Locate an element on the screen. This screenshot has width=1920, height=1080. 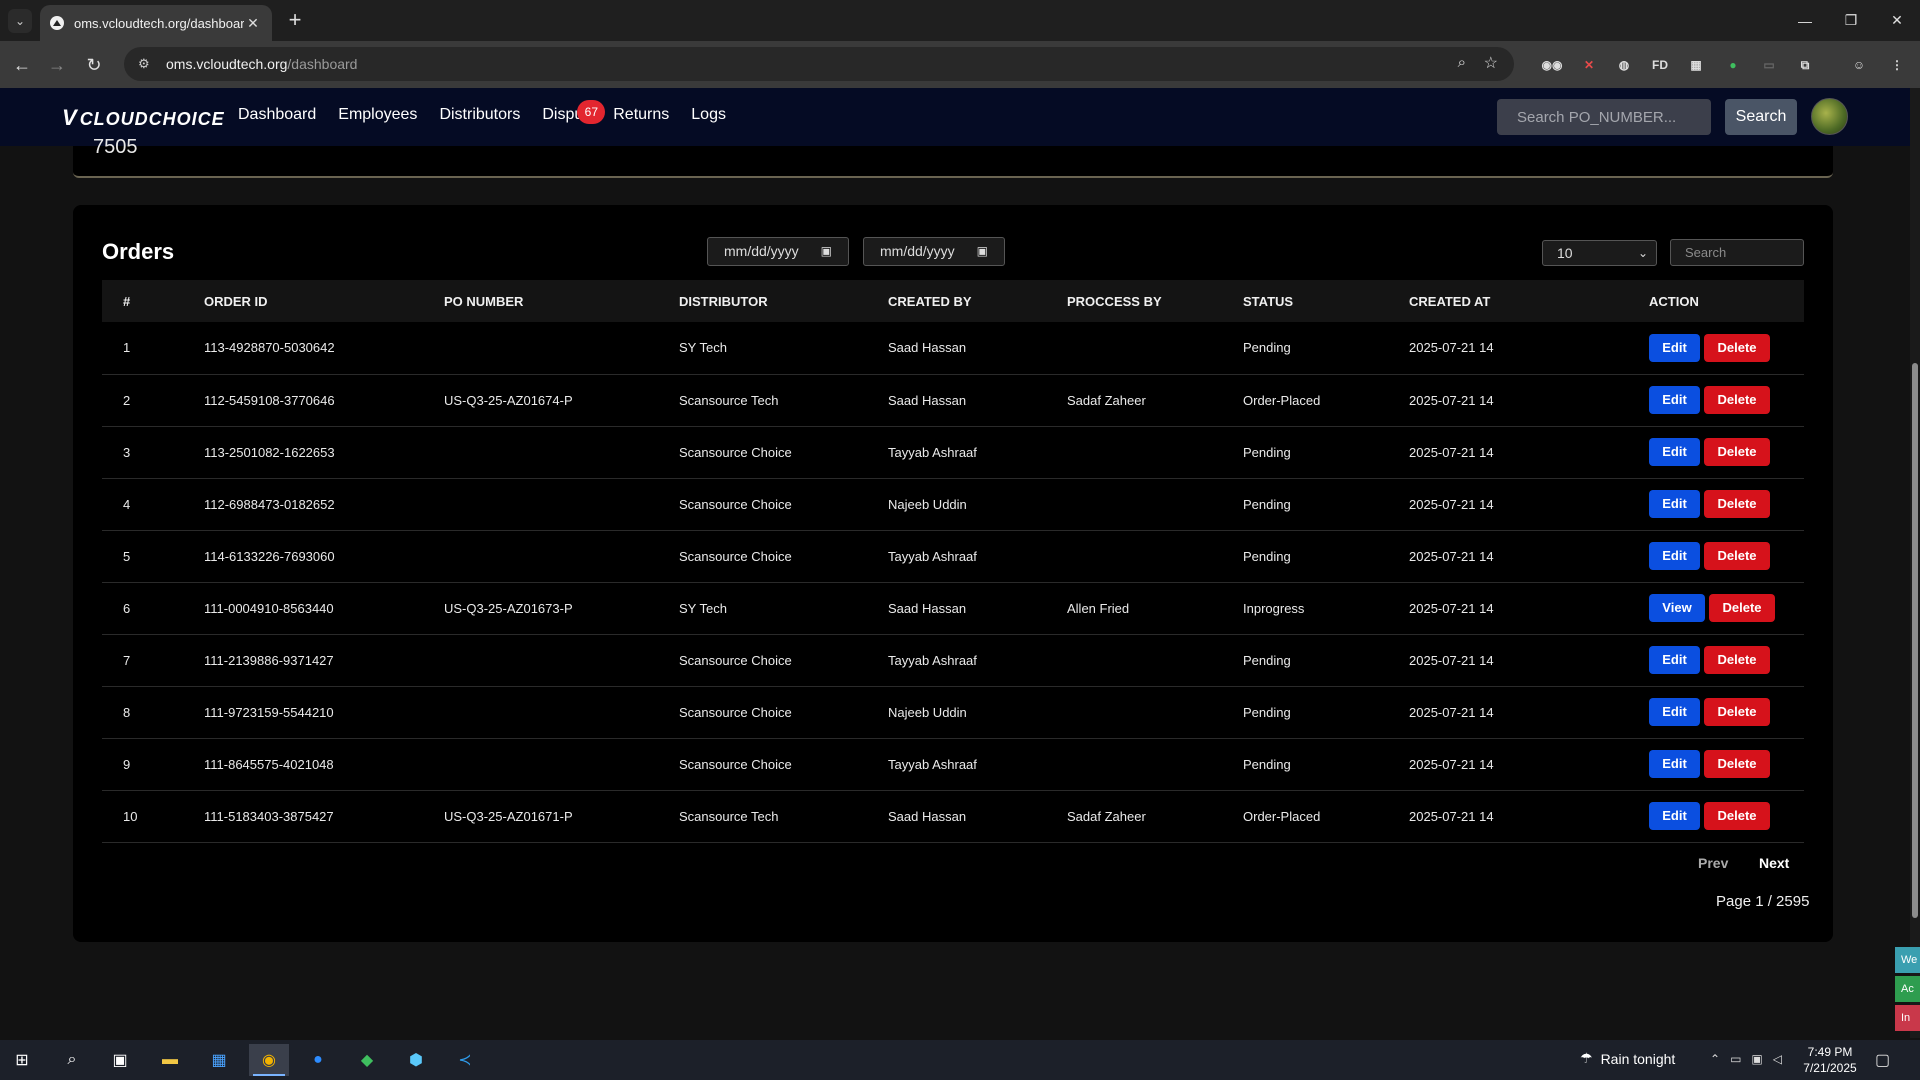
extension-x-icon: ✕ is located at coordinates (1589, 65).